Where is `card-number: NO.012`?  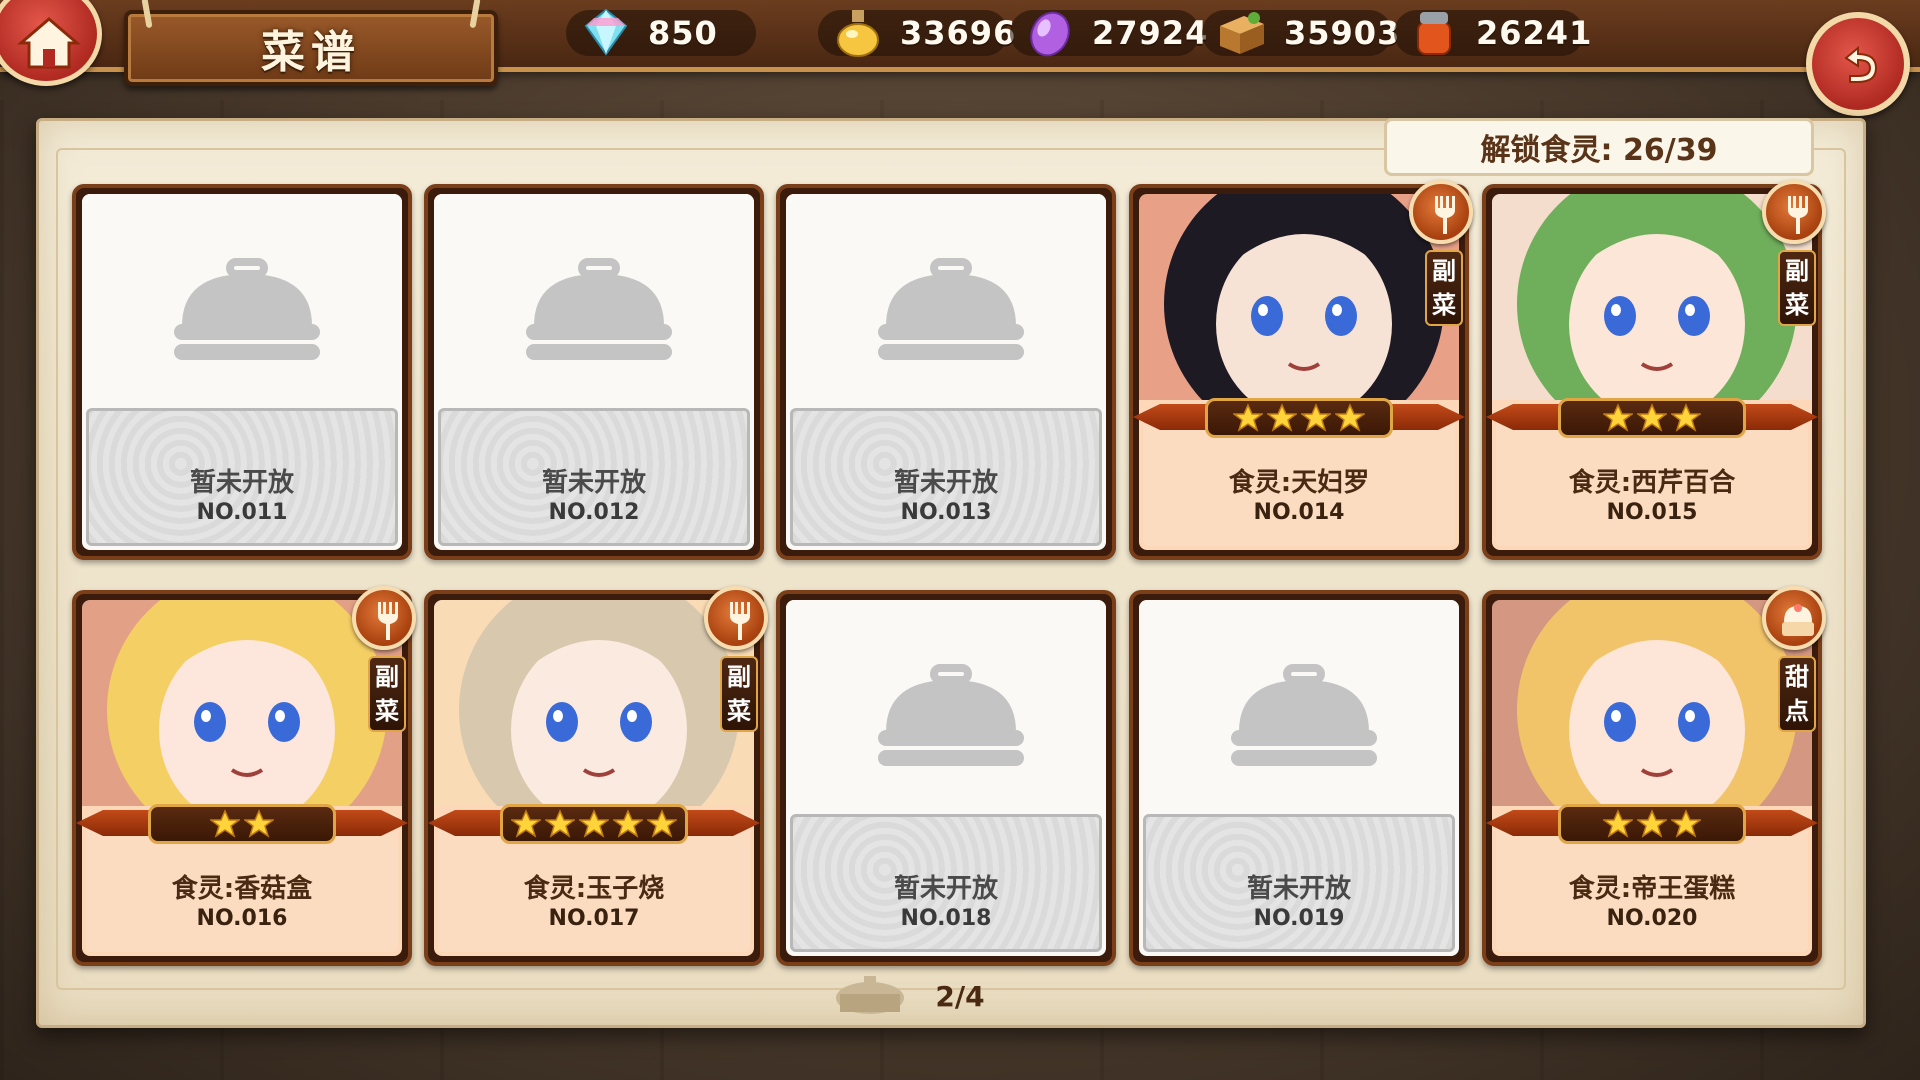
card-number: NO.012 is located at coordinates (594, 512).